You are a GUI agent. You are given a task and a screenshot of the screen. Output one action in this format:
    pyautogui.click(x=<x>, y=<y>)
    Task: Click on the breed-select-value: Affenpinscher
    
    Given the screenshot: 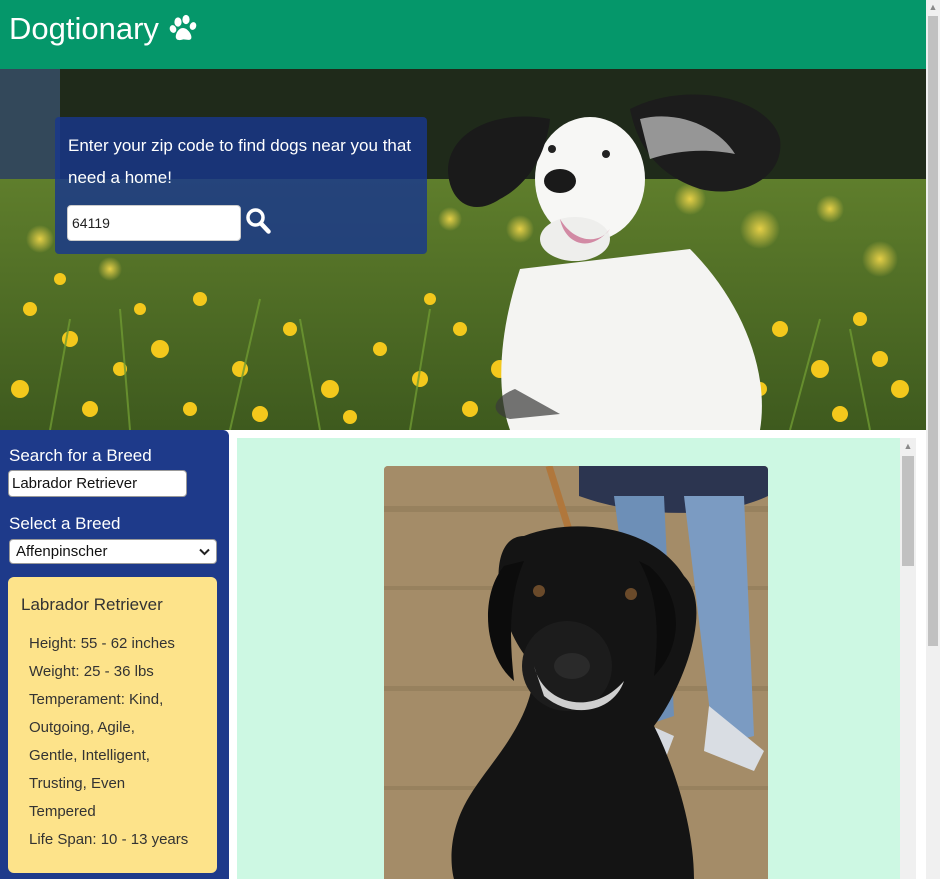 What is the action you would take?
    pyautogui.click(x=62, y=551)
    